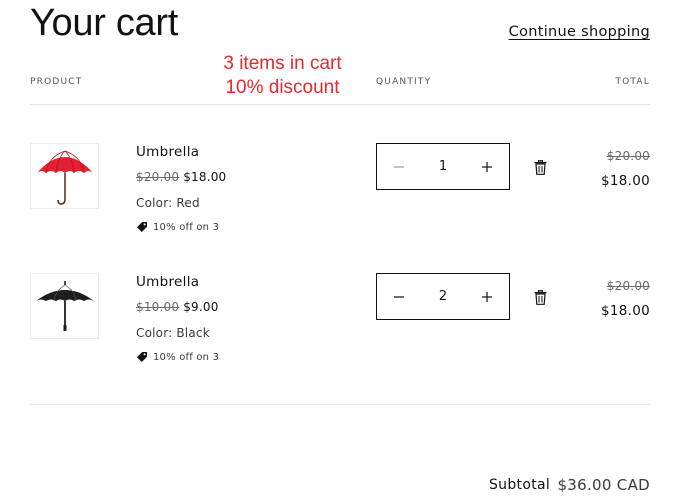  What do you see at coordinates (205, 177) in the screenshot?
I see `sale-price: $18.00` at bounding box center [205, 177].